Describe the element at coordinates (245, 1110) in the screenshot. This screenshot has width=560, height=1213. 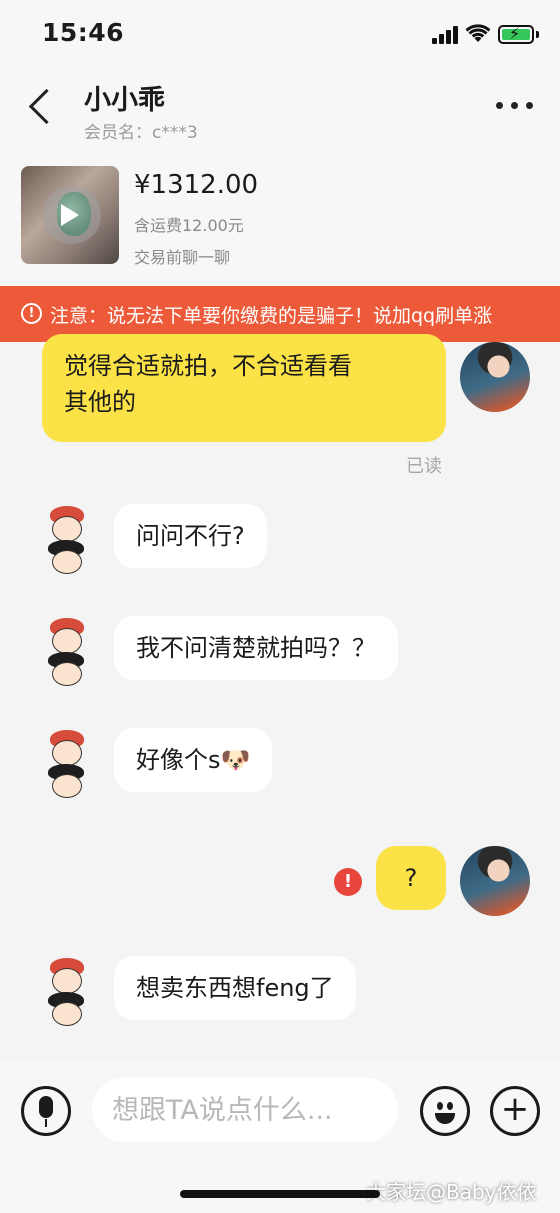
I see `message-input` at that location.